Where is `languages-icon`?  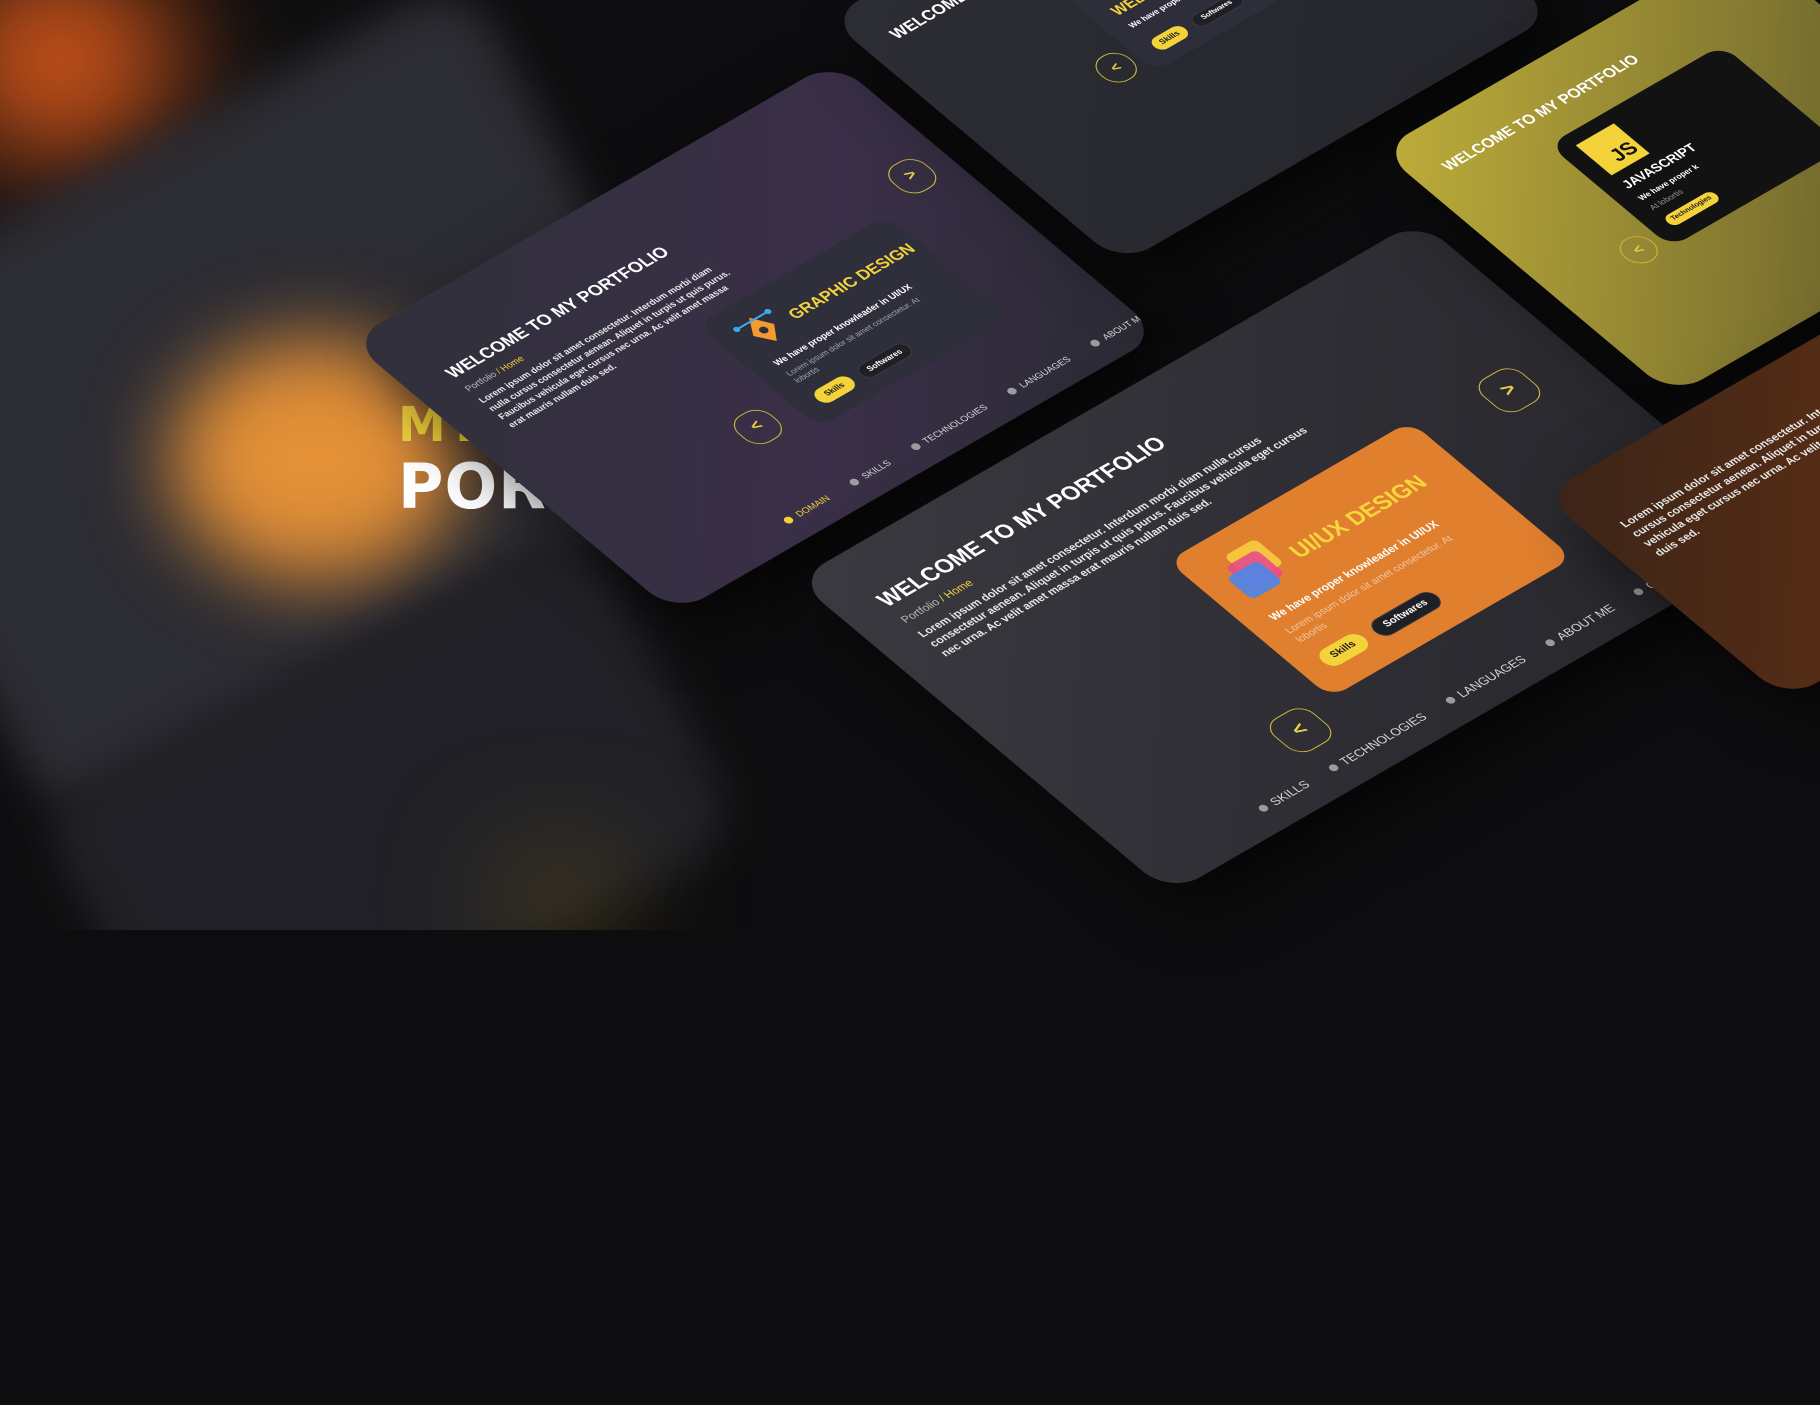
languages-icon is located at coordinates (1450, 700).